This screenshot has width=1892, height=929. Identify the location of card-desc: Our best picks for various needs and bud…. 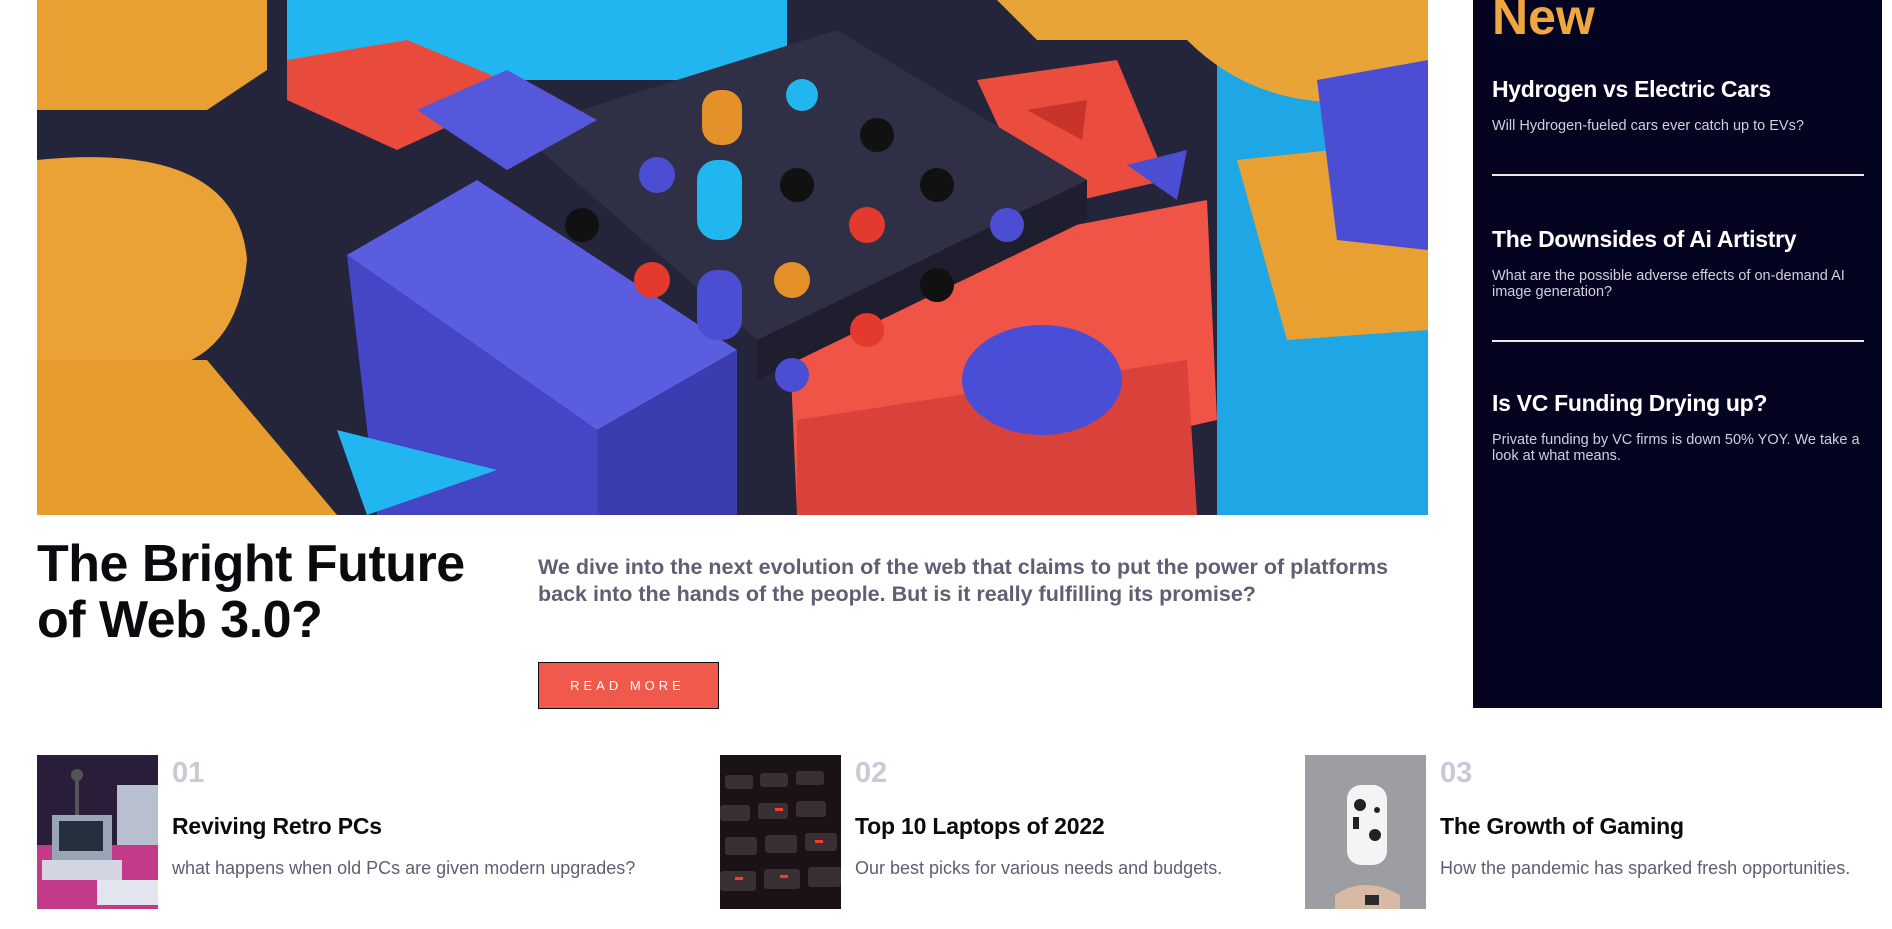
(1039, 868).